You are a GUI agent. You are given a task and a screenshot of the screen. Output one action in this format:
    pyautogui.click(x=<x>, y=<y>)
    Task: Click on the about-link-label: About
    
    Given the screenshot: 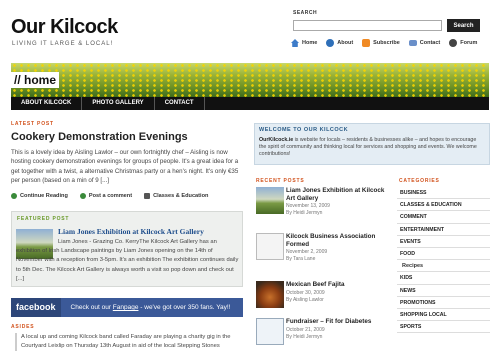 What is the action you would take?
    pyautogui.click(x=345, y=43)
    